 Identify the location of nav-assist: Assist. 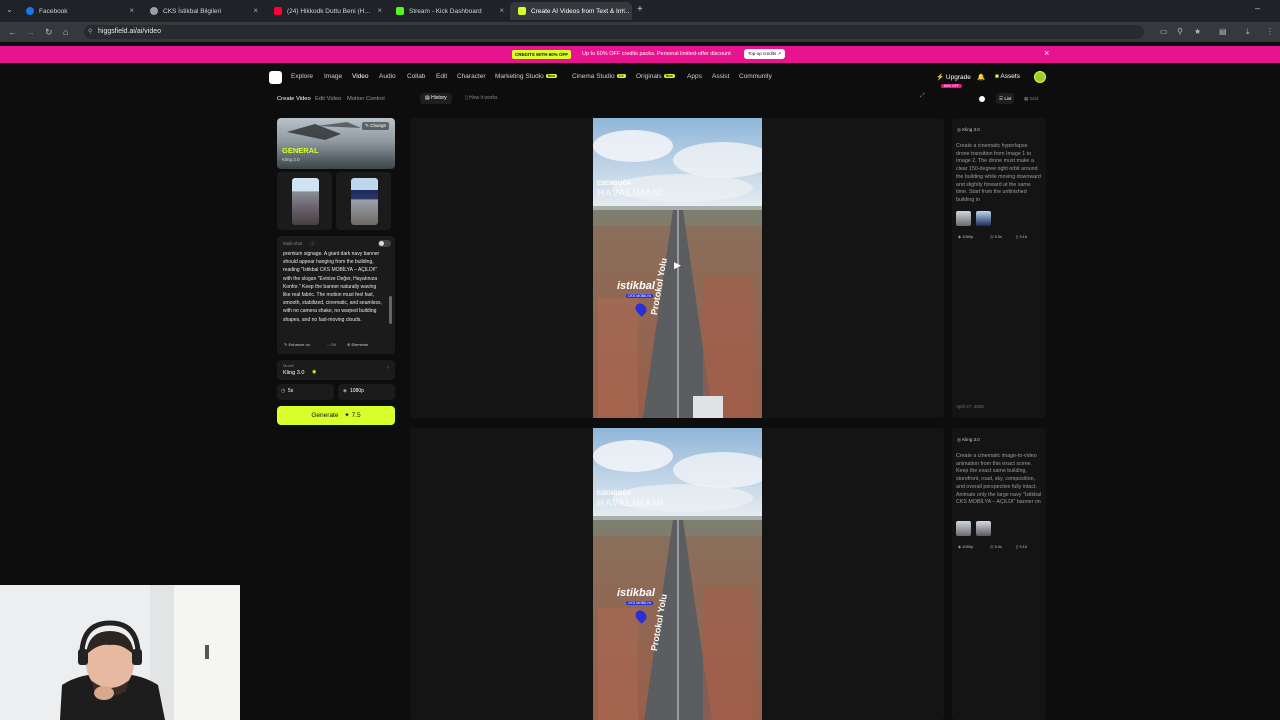
(720, 76).